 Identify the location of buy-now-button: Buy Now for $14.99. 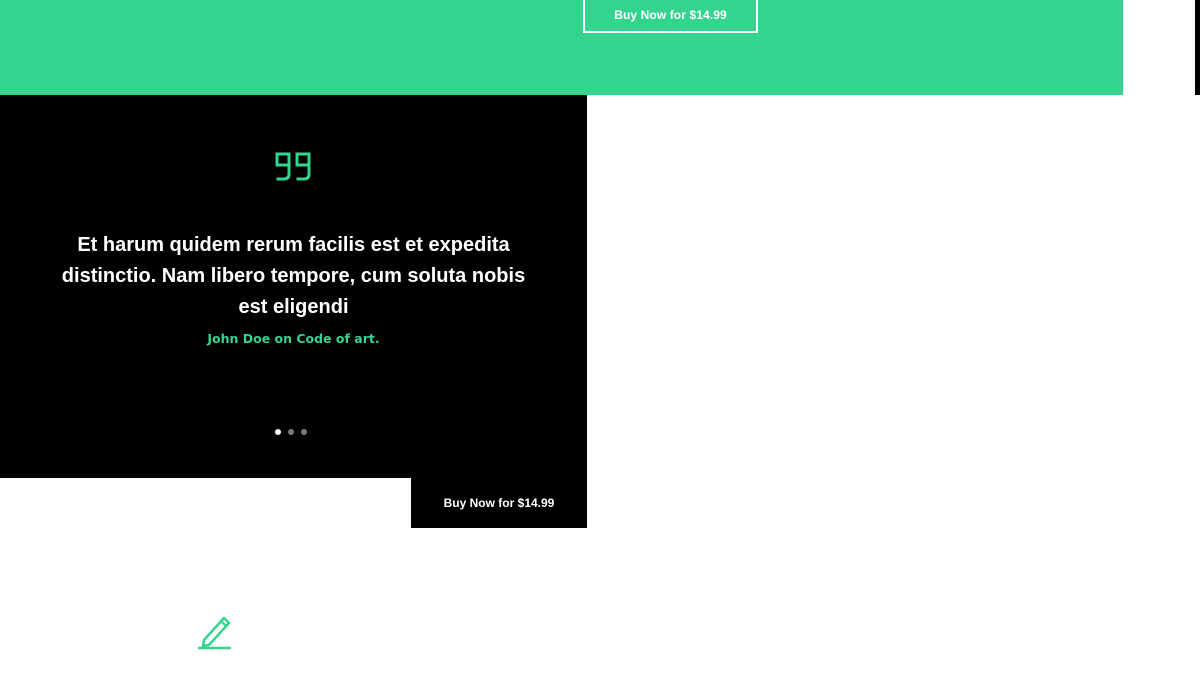
(499, 503).